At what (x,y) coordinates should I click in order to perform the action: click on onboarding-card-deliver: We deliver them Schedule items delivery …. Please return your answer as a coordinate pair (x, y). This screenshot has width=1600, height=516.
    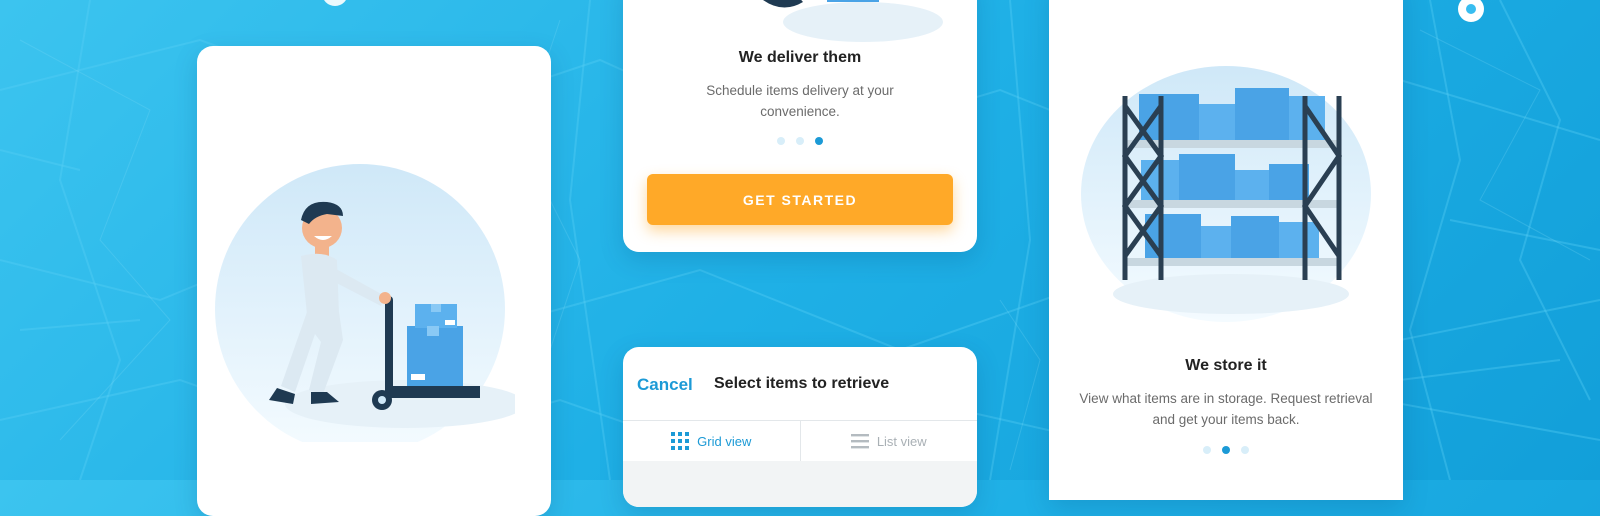
    Looking at the image, I should click on (800, 126).